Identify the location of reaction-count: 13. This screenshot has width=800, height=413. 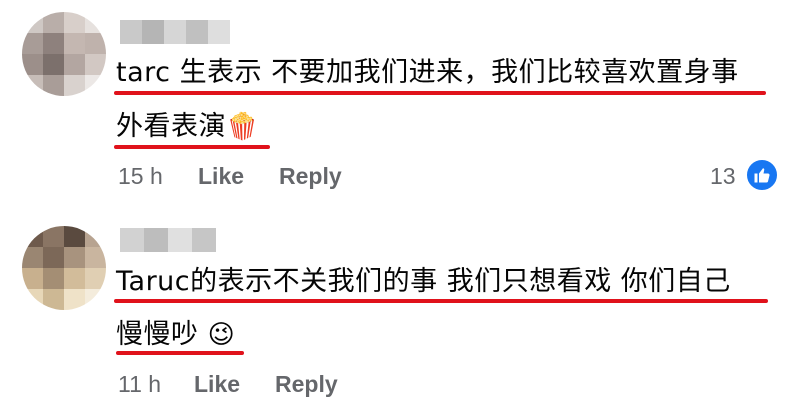
(723, 176).